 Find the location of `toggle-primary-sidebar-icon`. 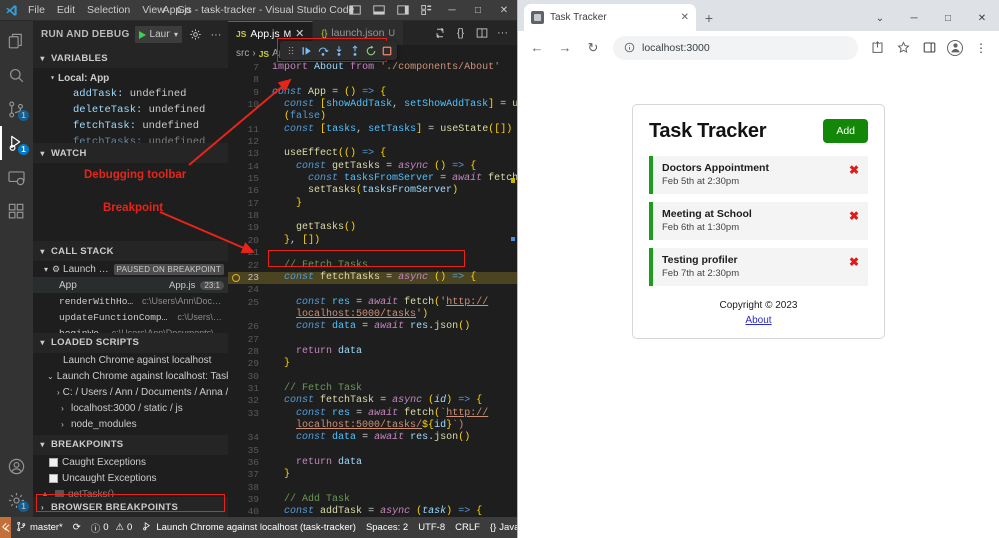

toggle-primary-sidebar-icon is located at coordinates (355, 10).